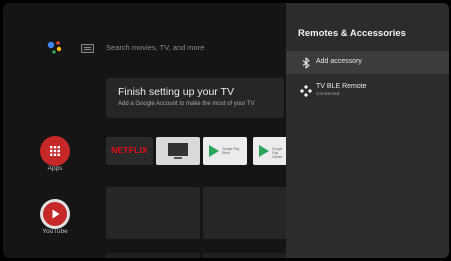  Describe the element at coordinates (155, 47) in the screenshot. I see `search-input: Search movies, TV, and more` at that location.